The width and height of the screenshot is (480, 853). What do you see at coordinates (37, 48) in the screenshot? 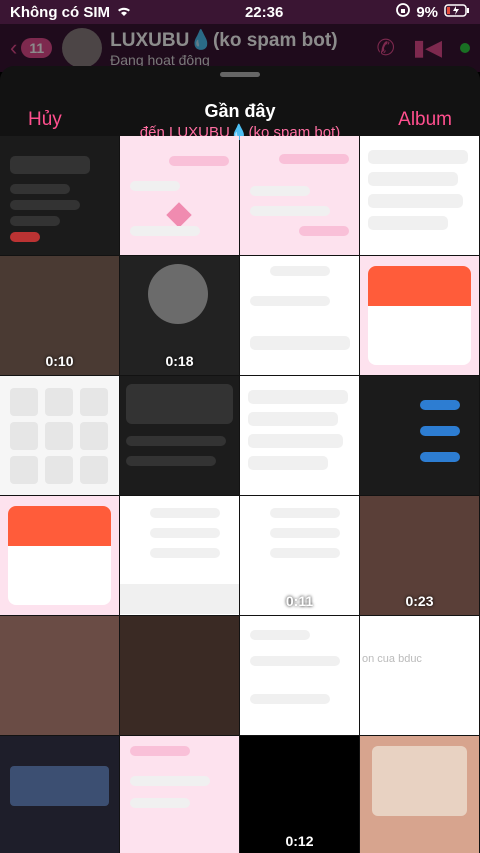
I see `unread-count-badge: 11` at bounding box center [37, 48].